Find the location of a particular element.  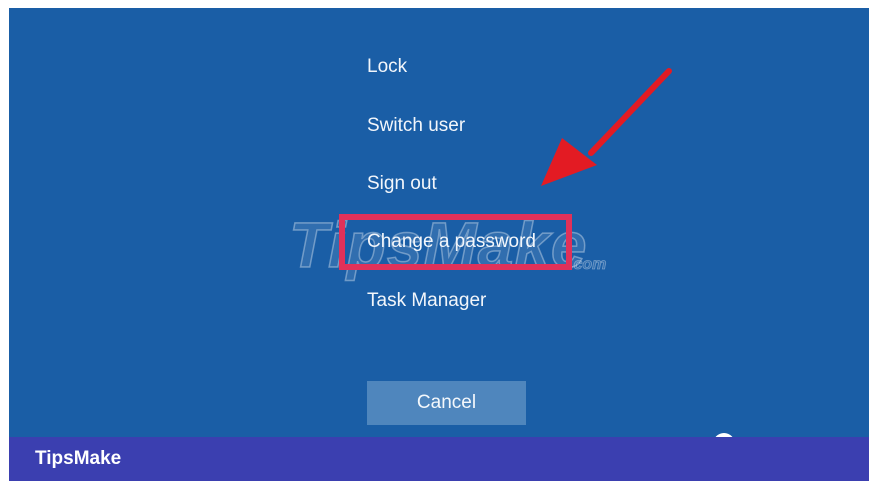

menu-item-task-manager: Task Manager is located at coordinates (426, 301).